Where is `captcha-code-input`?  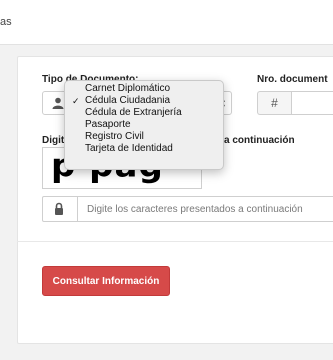
captcha-code-input is located at coordinates (205, 209).